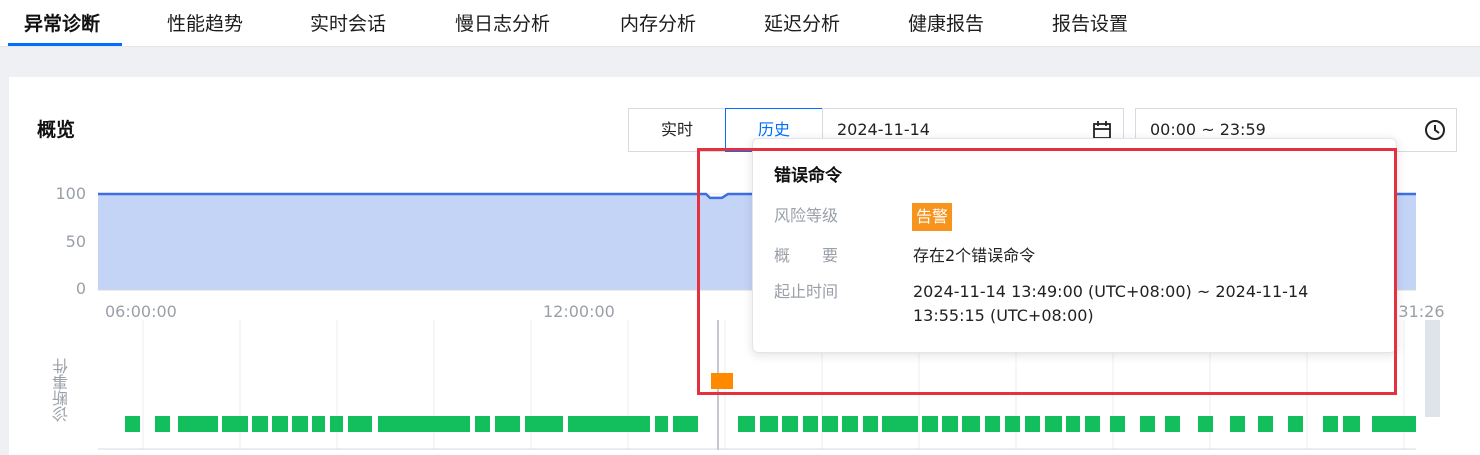 Image resolution: width=1480 pixels, height=455 pixels. I want to click on x-tick-label: 06:00:00, so click(141, 311).